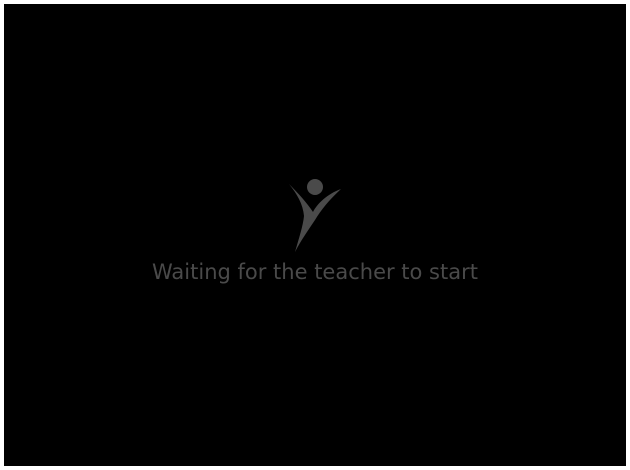  What do you see at coordinates (315, 272) in the screenshot?
I see `status-text: Waiting for the teacher to start` at bounding box center [315, 272].